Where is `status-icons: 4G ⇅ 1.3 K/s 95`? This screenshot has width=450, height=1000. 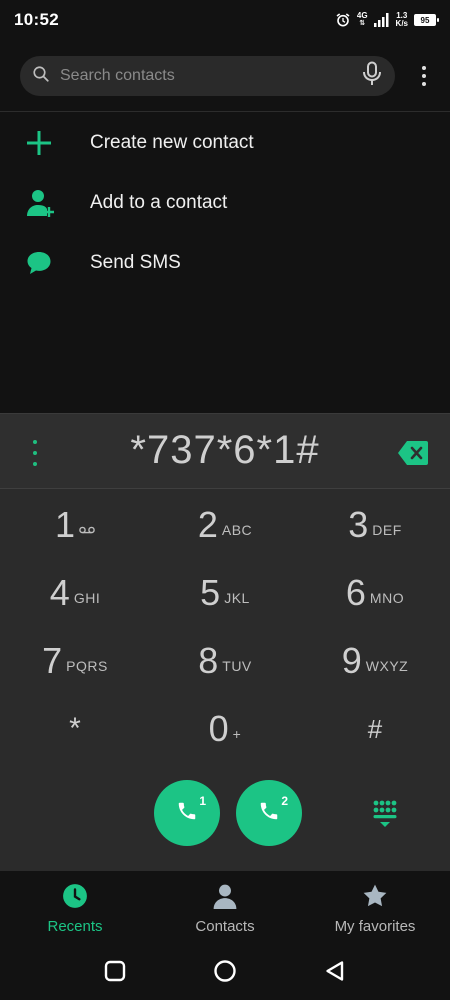 status-icons: 4G ⇅ 1.3 K/s 95 is located at coordinates (387, 19).